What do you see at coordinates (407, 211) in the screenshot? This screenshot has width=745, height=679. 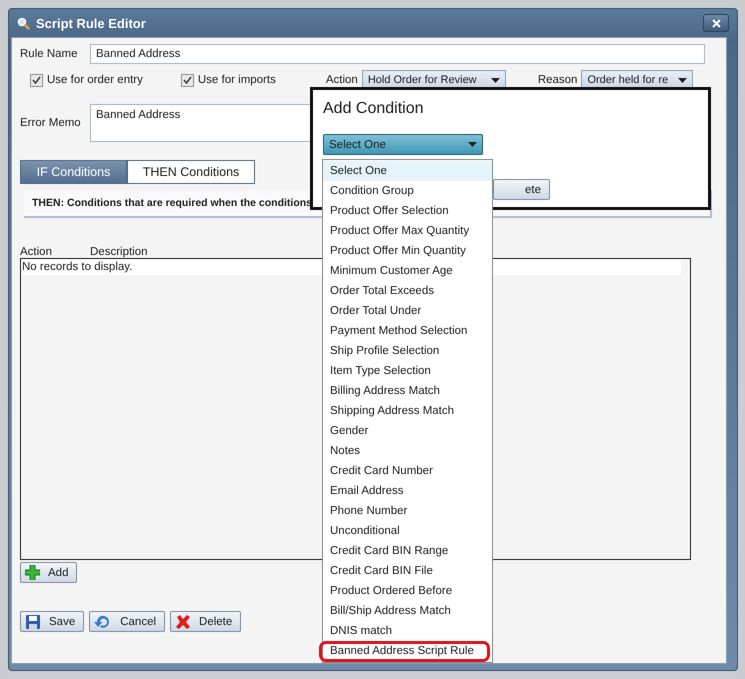 I see `dropdown-option: Product Offer Selection` at bounding box center [407, 211].